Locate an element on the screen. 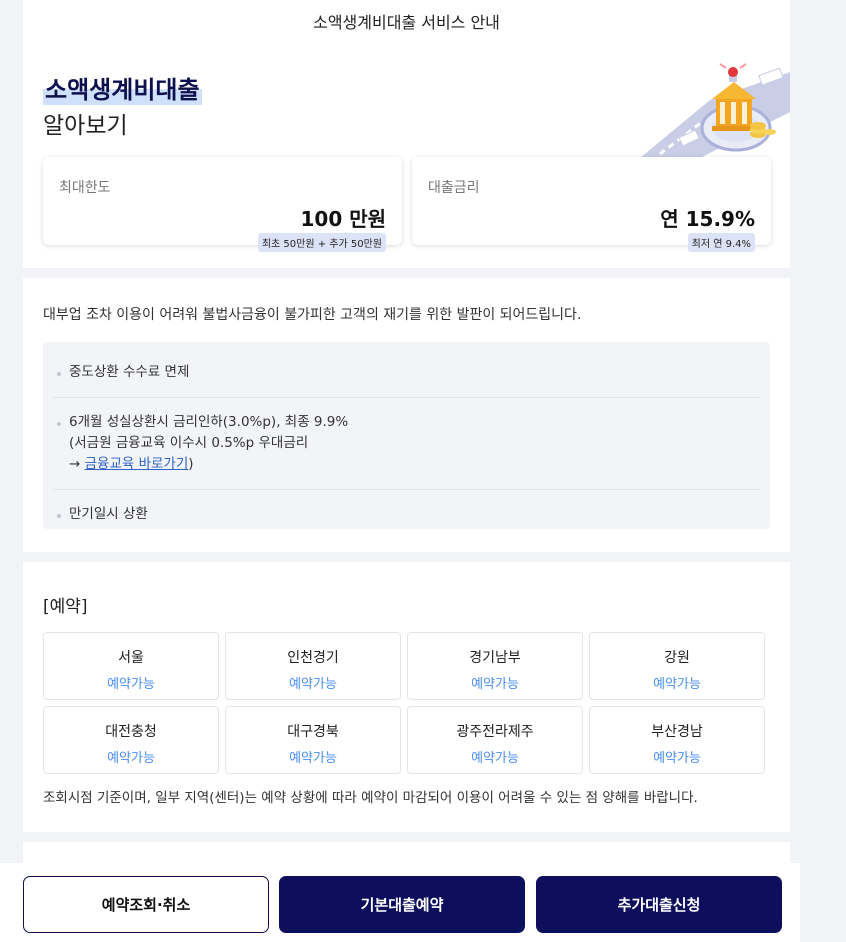 This screenshot has height=942, width=846. info-item: 중도상환 수수료 면제 is located at coordinates (406, 373).